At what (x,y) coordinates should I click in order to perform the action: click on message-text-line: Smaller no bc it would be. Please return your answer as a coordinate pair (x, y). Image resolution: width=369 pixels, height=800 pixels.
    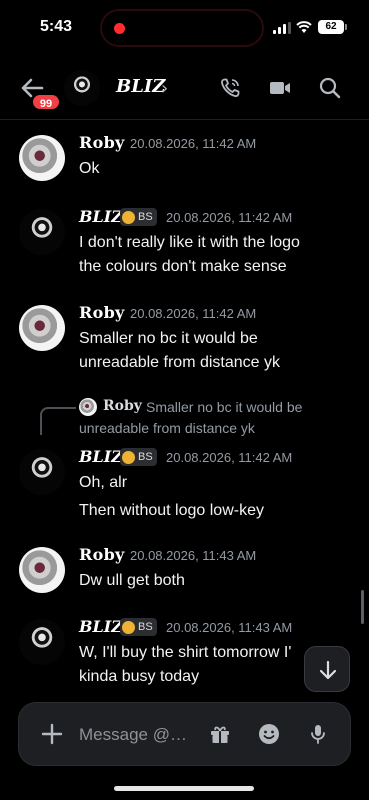
    Looking at the image, I should click on (168, 338).